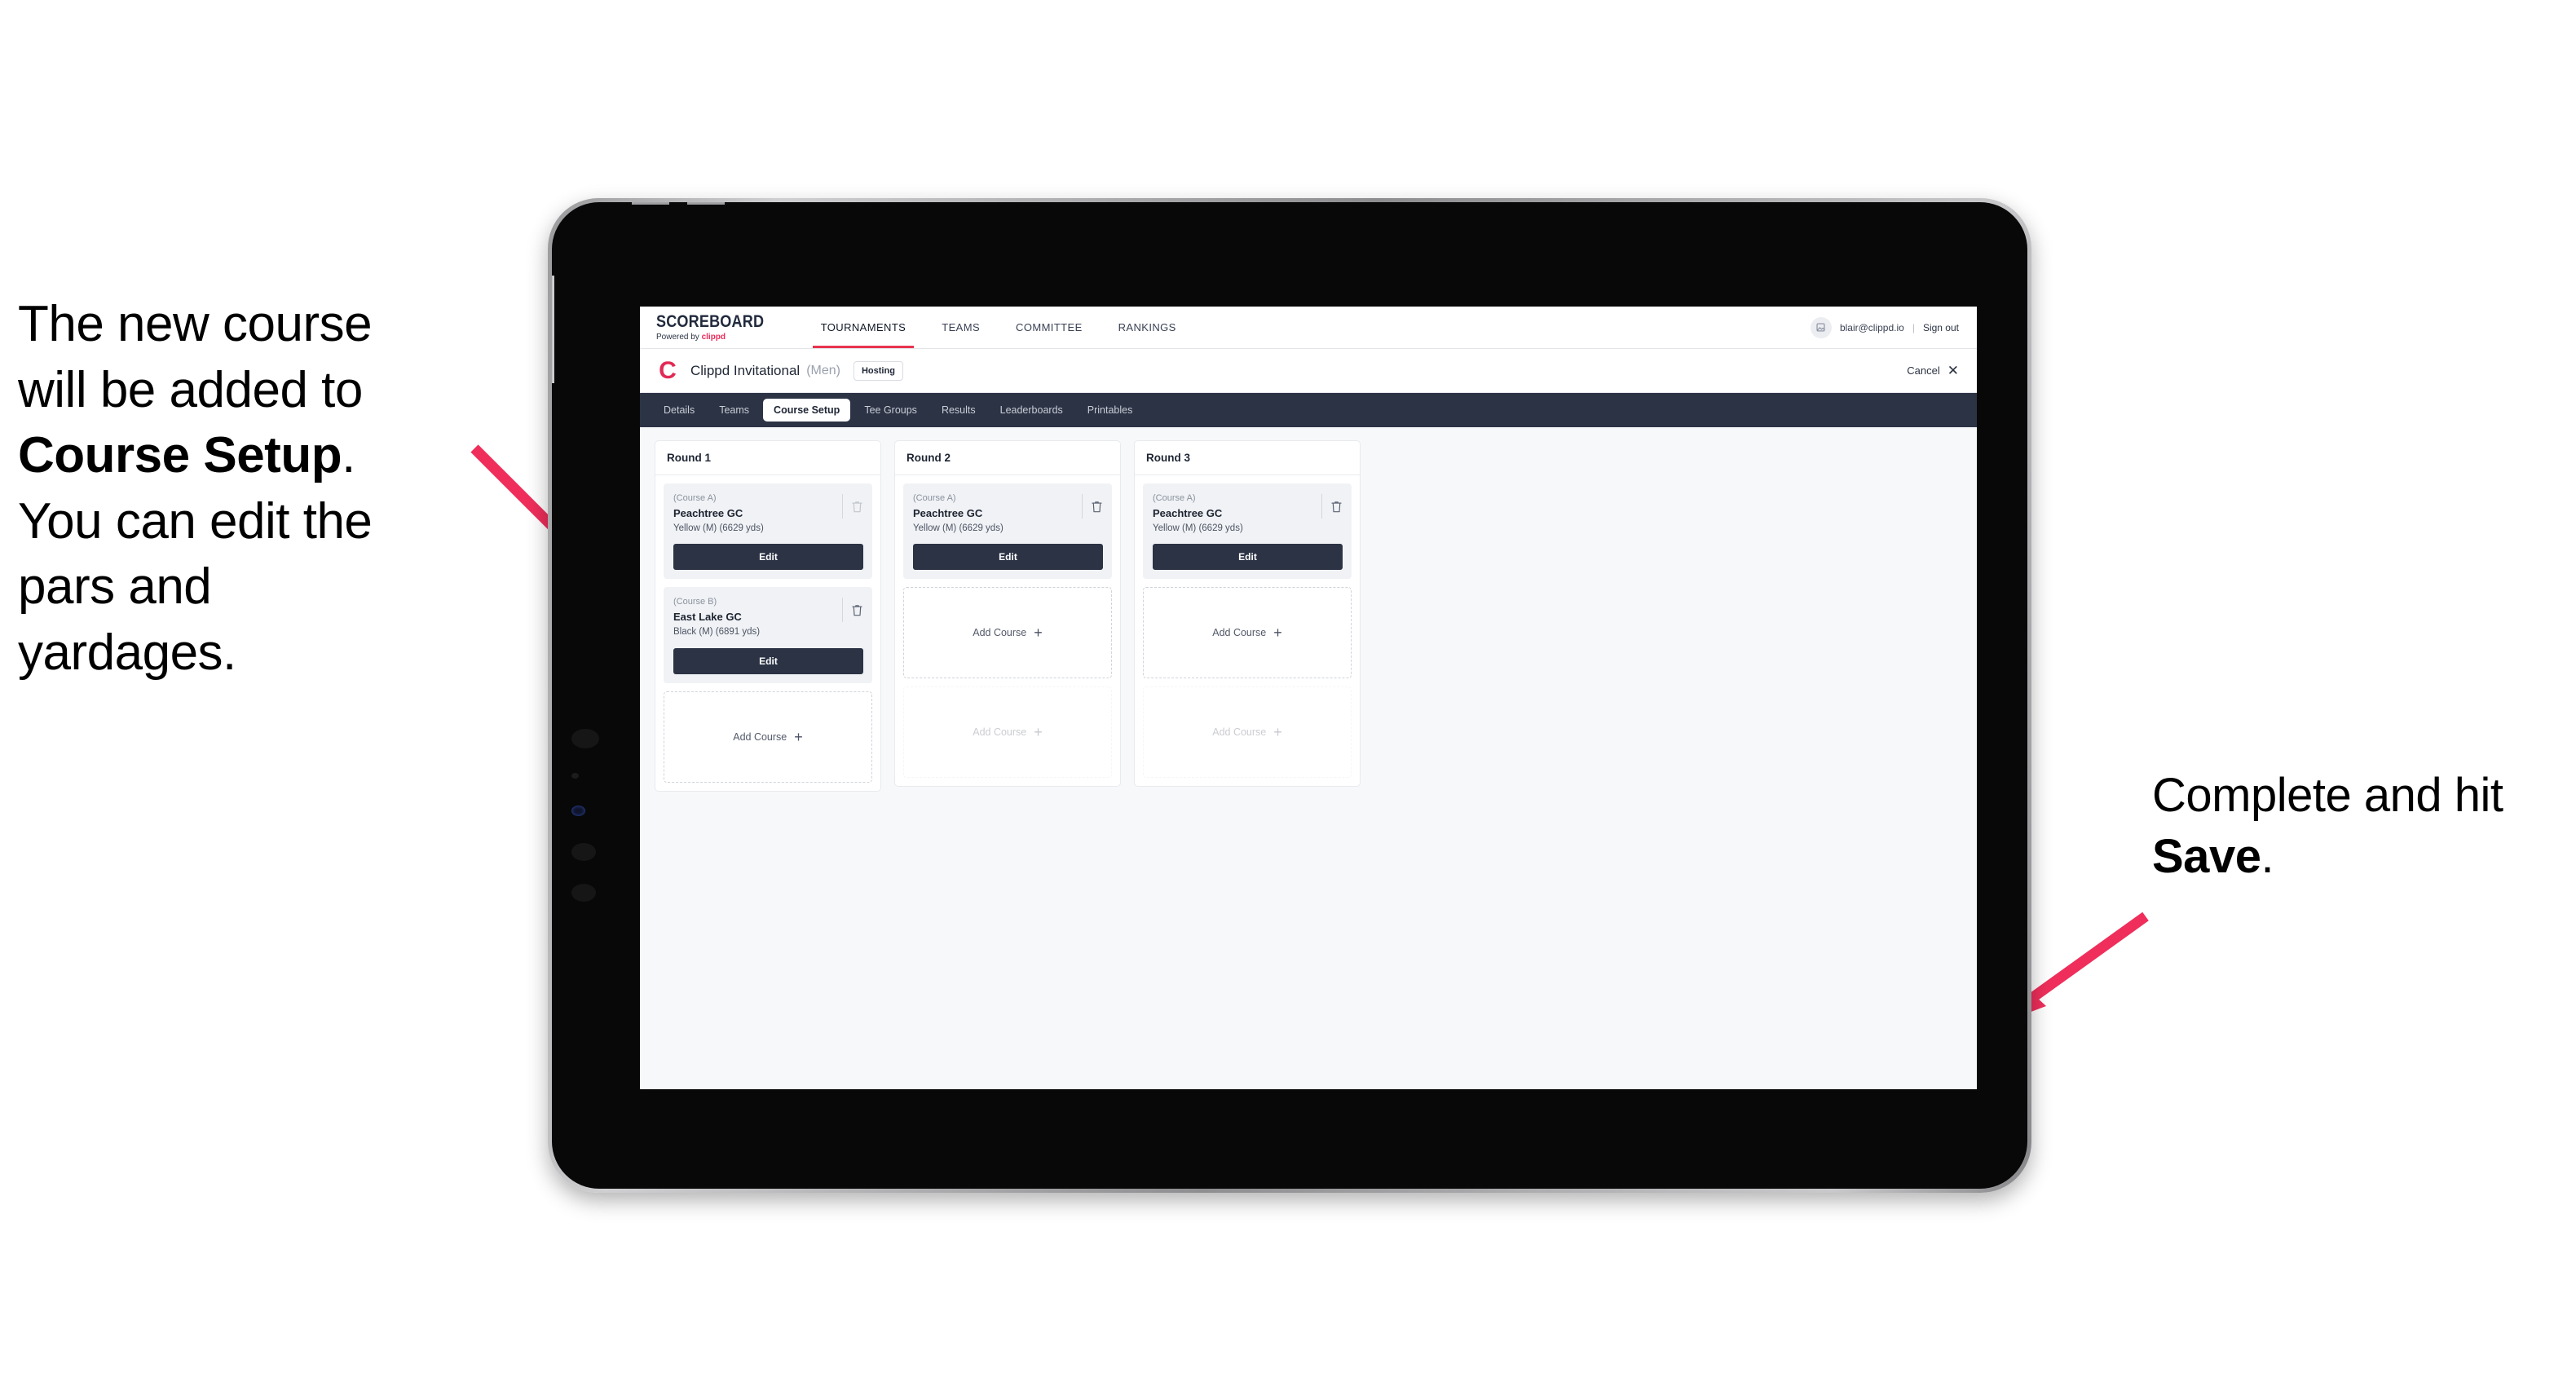 Image resolution: width=2576 pixels, height=1386 pixels. What do you see at coordinates (1032, 411) in the screenshot?
I see `tab-leaderboards: Leaderboards` at bounding box center [1032, 411].